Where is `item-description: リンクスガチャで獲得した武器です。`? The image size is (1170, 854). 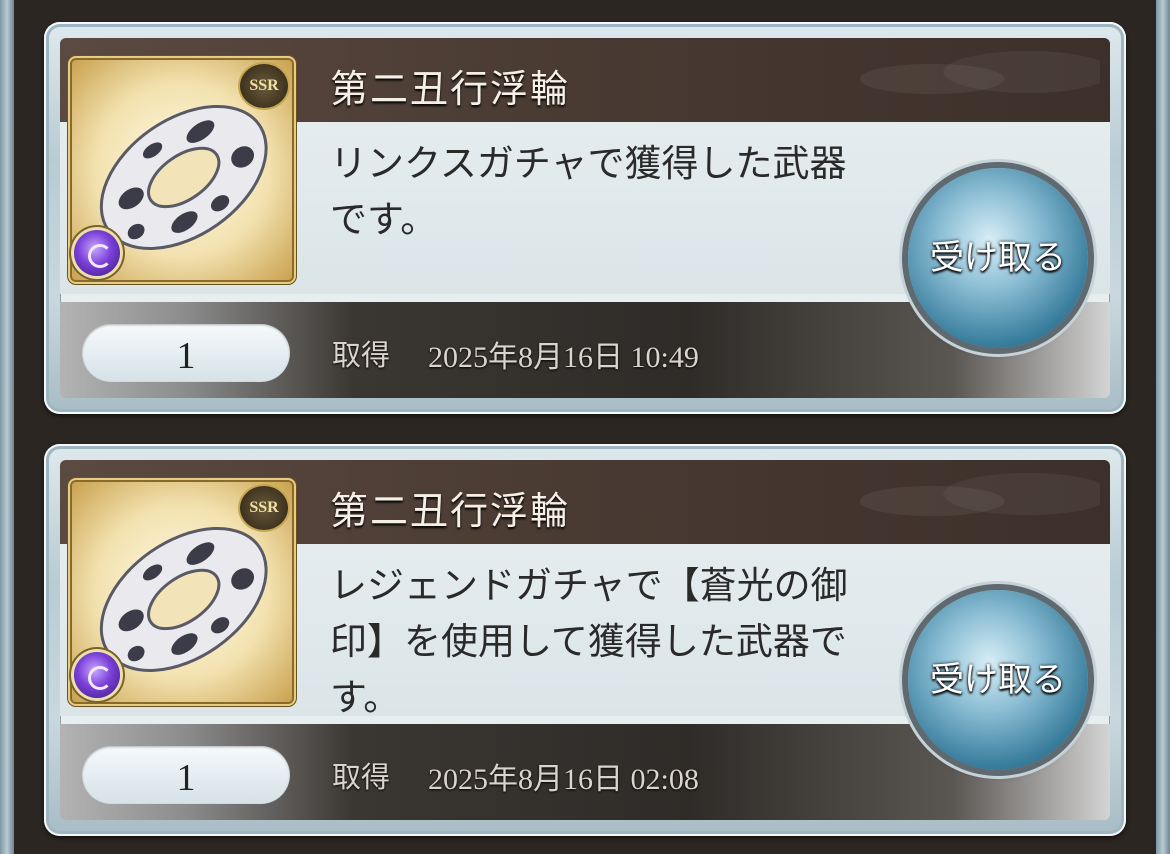
item-description: リンクスガチャで獲得した武器です。 is located at coordinates (588, 191).